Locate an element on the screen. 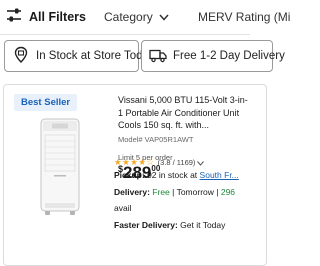 The image size is (320, 266). store-pin-icon is located at coordinates (20, 56).